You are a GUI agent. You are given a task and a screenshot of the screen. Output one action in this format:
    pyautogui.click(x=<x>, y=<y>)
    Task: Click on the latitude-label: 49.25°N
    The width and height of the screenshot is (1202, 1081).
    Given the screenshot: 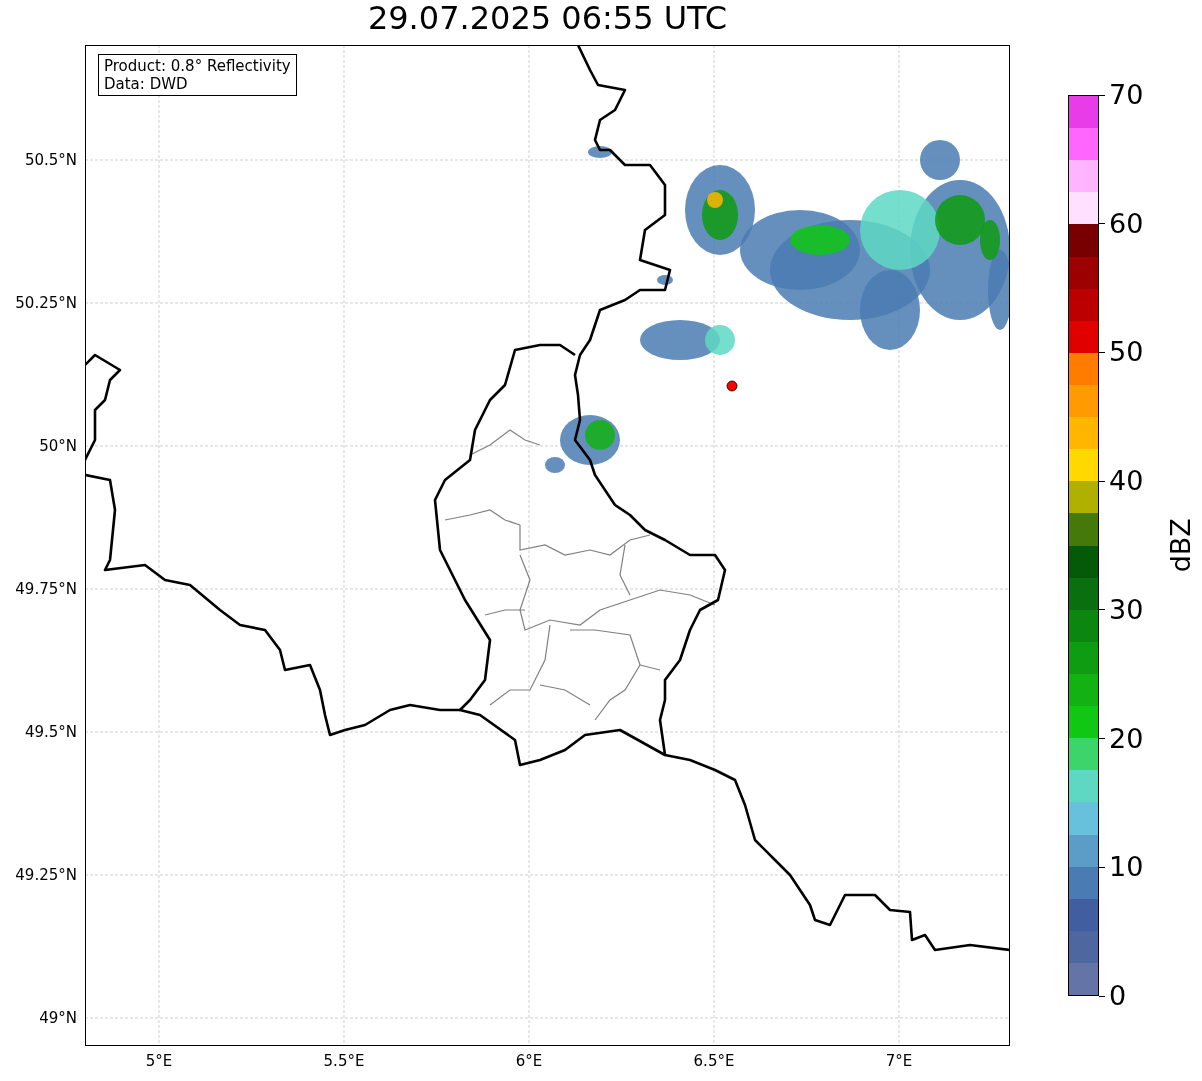 What is the action you would take?
    pyautogui.click(x=46, y=874)
    